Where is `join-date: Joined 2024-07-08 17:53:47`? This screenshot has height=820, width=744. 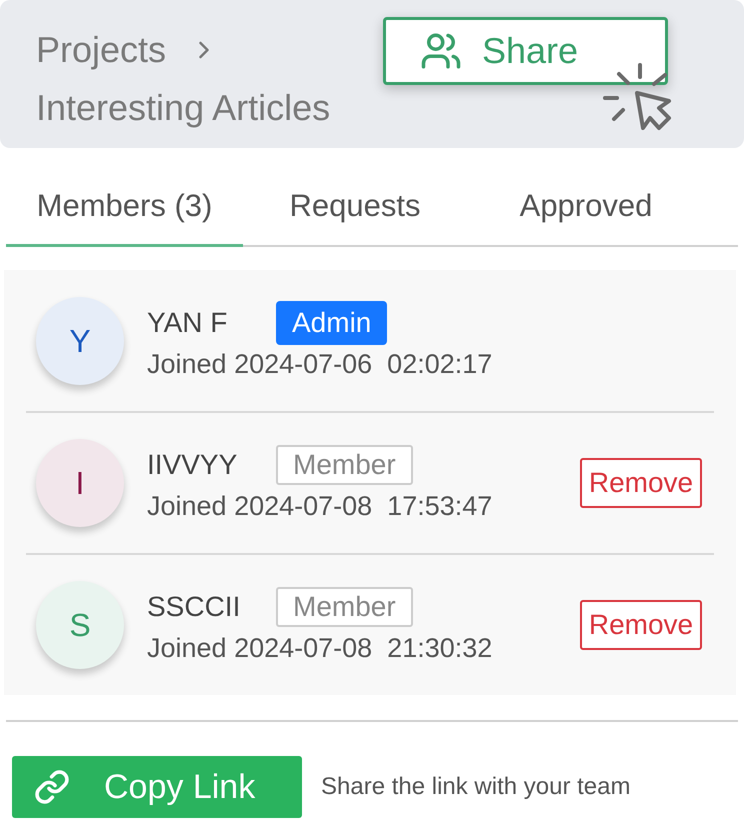 join-date: Joined 2024-07-08 17:53:47 is located at coordinates (319, 506).